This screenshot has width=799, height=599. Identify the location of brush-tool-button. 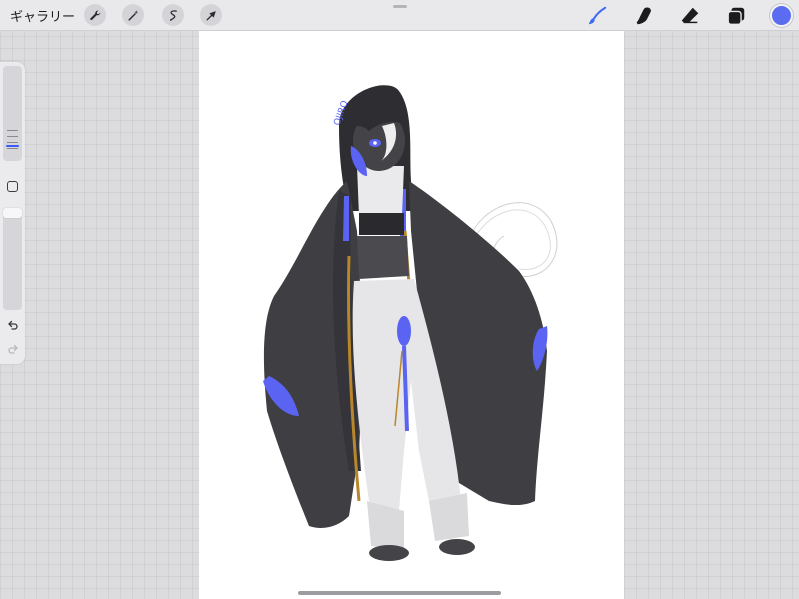
(597, 16).